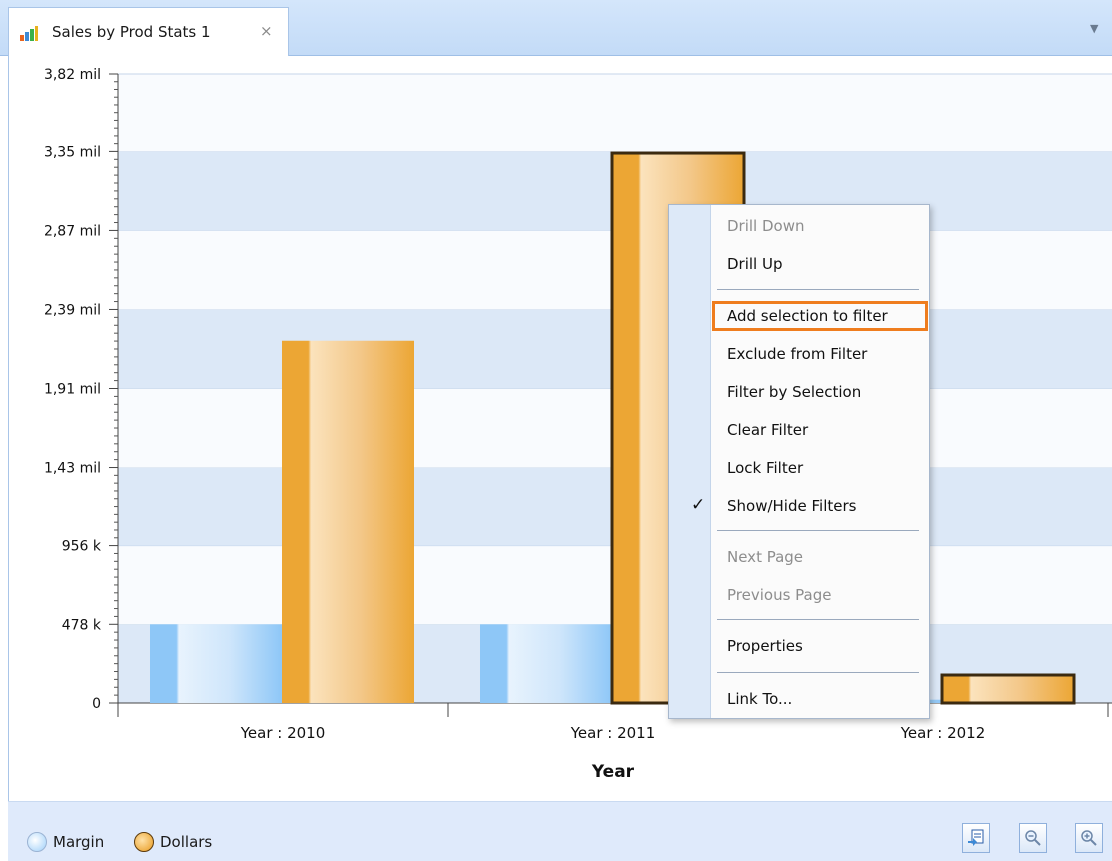 This screenshot has height=861, width=1112. What do you see at coordinates (556, 28) in the screenshot?
I see `tab-strip: Sales by Prod Stats 1 × ▼` at bounding box center [556, 28].